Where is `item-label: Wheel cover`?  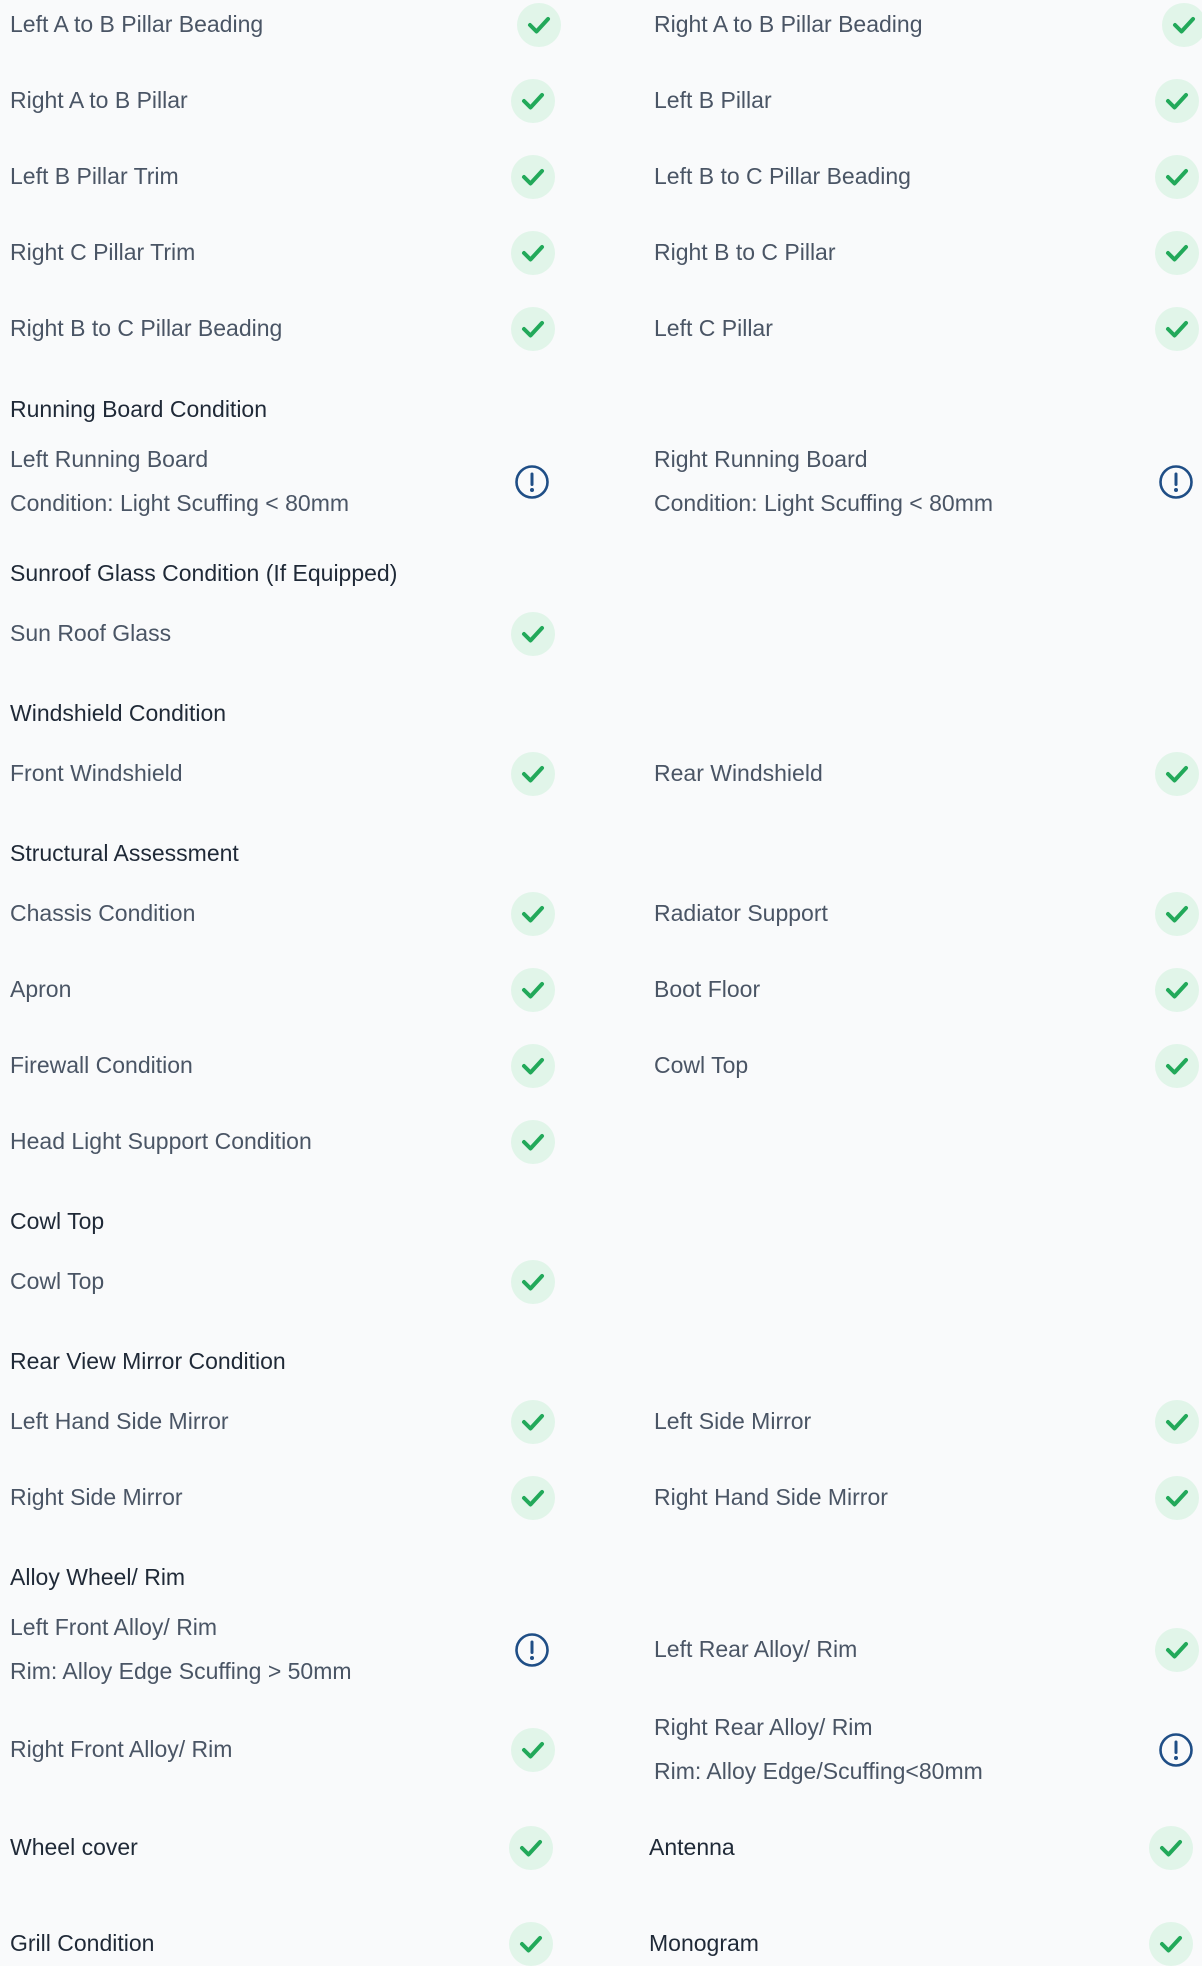
item-label: Wheel cover is located at coordinates (74, 1847).